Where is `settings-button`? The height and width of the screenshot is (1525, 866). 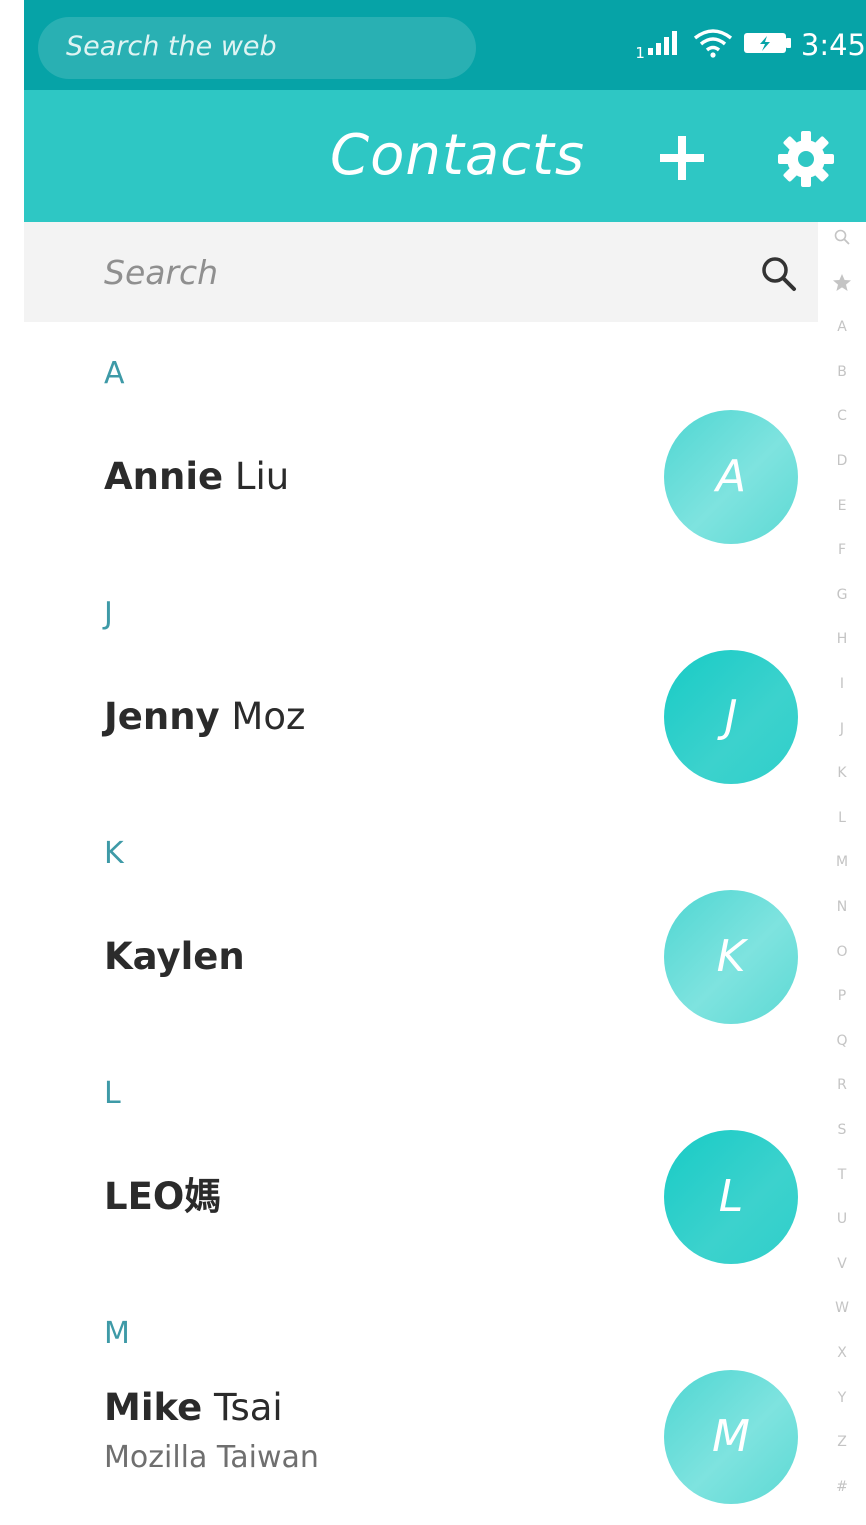
settings-button is located at coordinates (806, 159).